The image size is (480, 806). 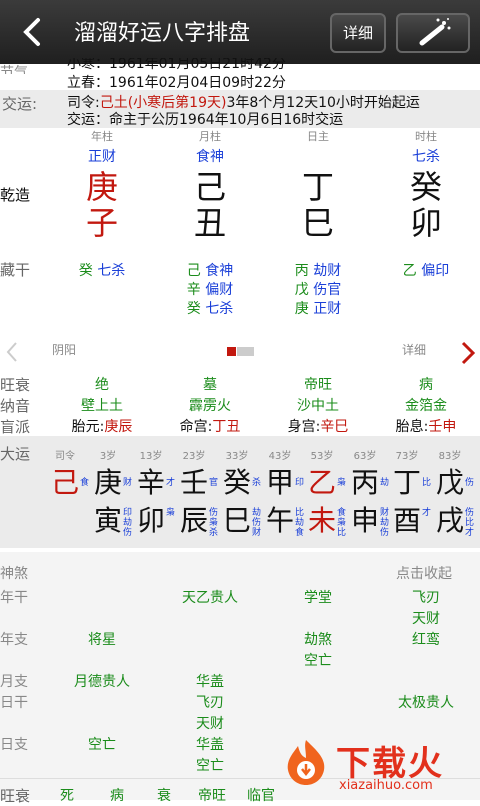 What do you see at coordinates (109, 271) in the screenshot?
I see `canggan-shen: 七杀` at bounding box center [109, 271].